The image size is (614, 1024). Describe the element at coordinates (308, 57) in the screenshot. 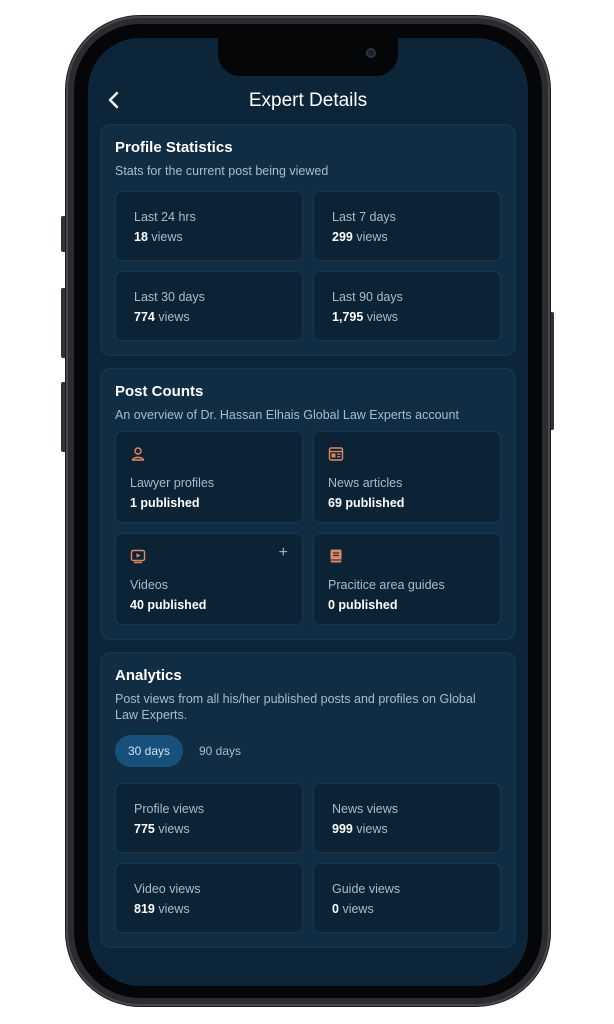

I see `notch` at that location.